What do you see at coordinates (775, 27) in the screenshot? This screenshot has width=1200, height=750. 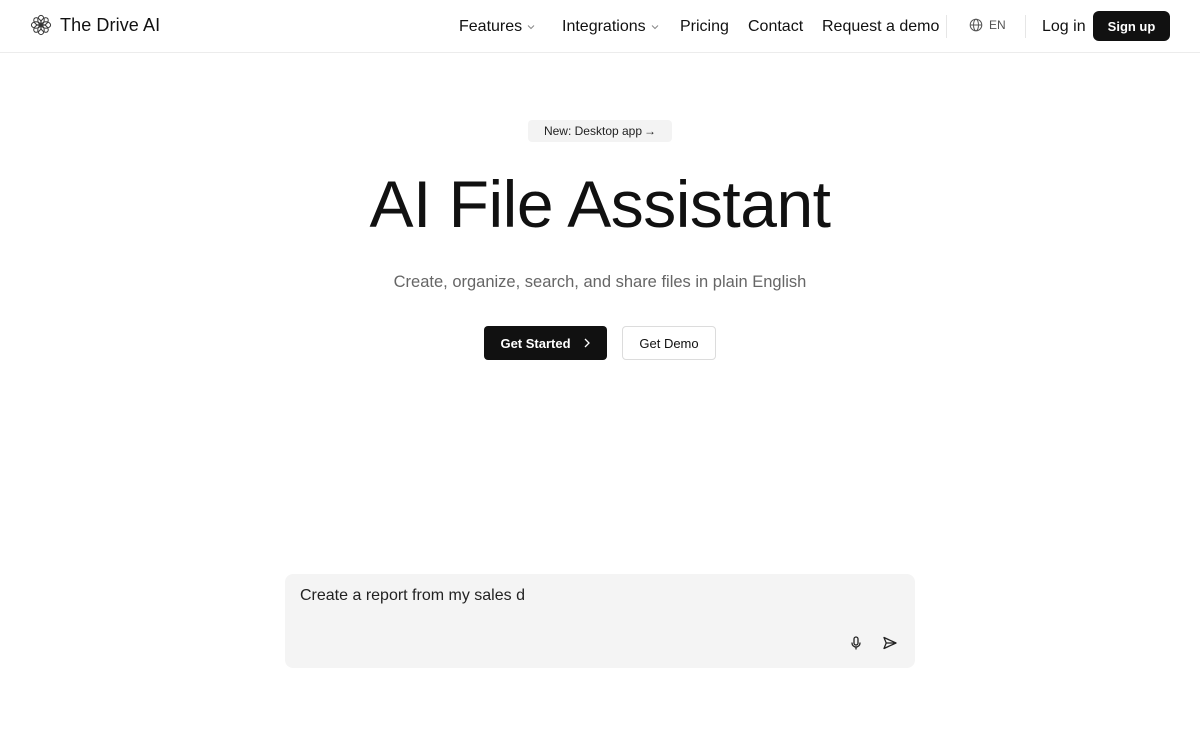 I see `nav-contact: Contact` at bounding box center [775, 27].